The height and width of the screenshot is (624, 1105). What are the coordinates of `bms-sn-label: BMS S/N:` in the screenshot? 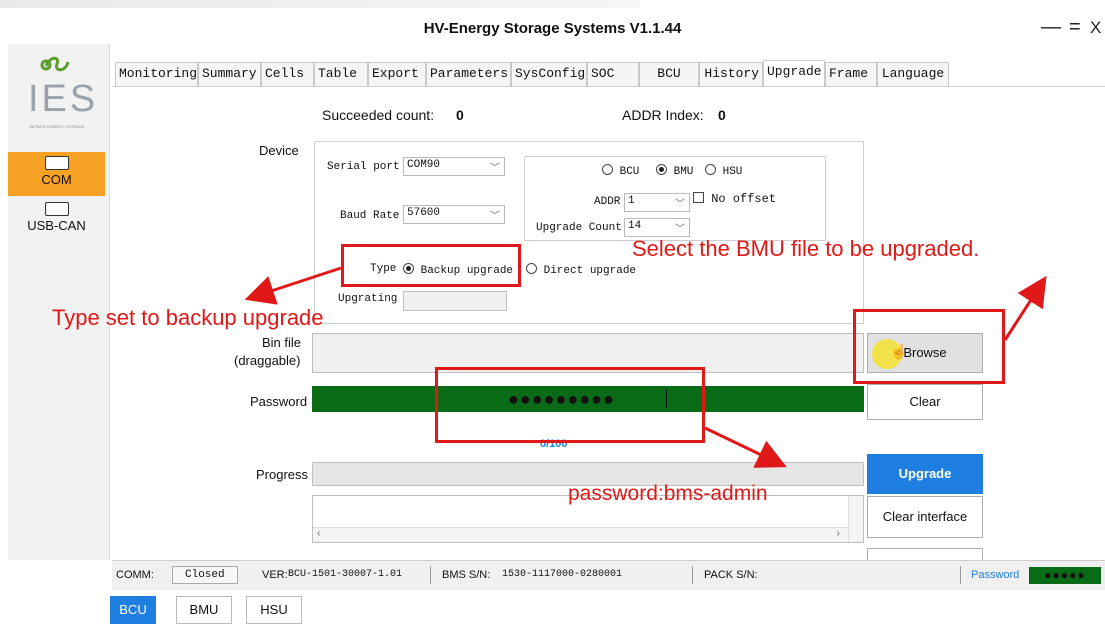 It's located at (466, 575).